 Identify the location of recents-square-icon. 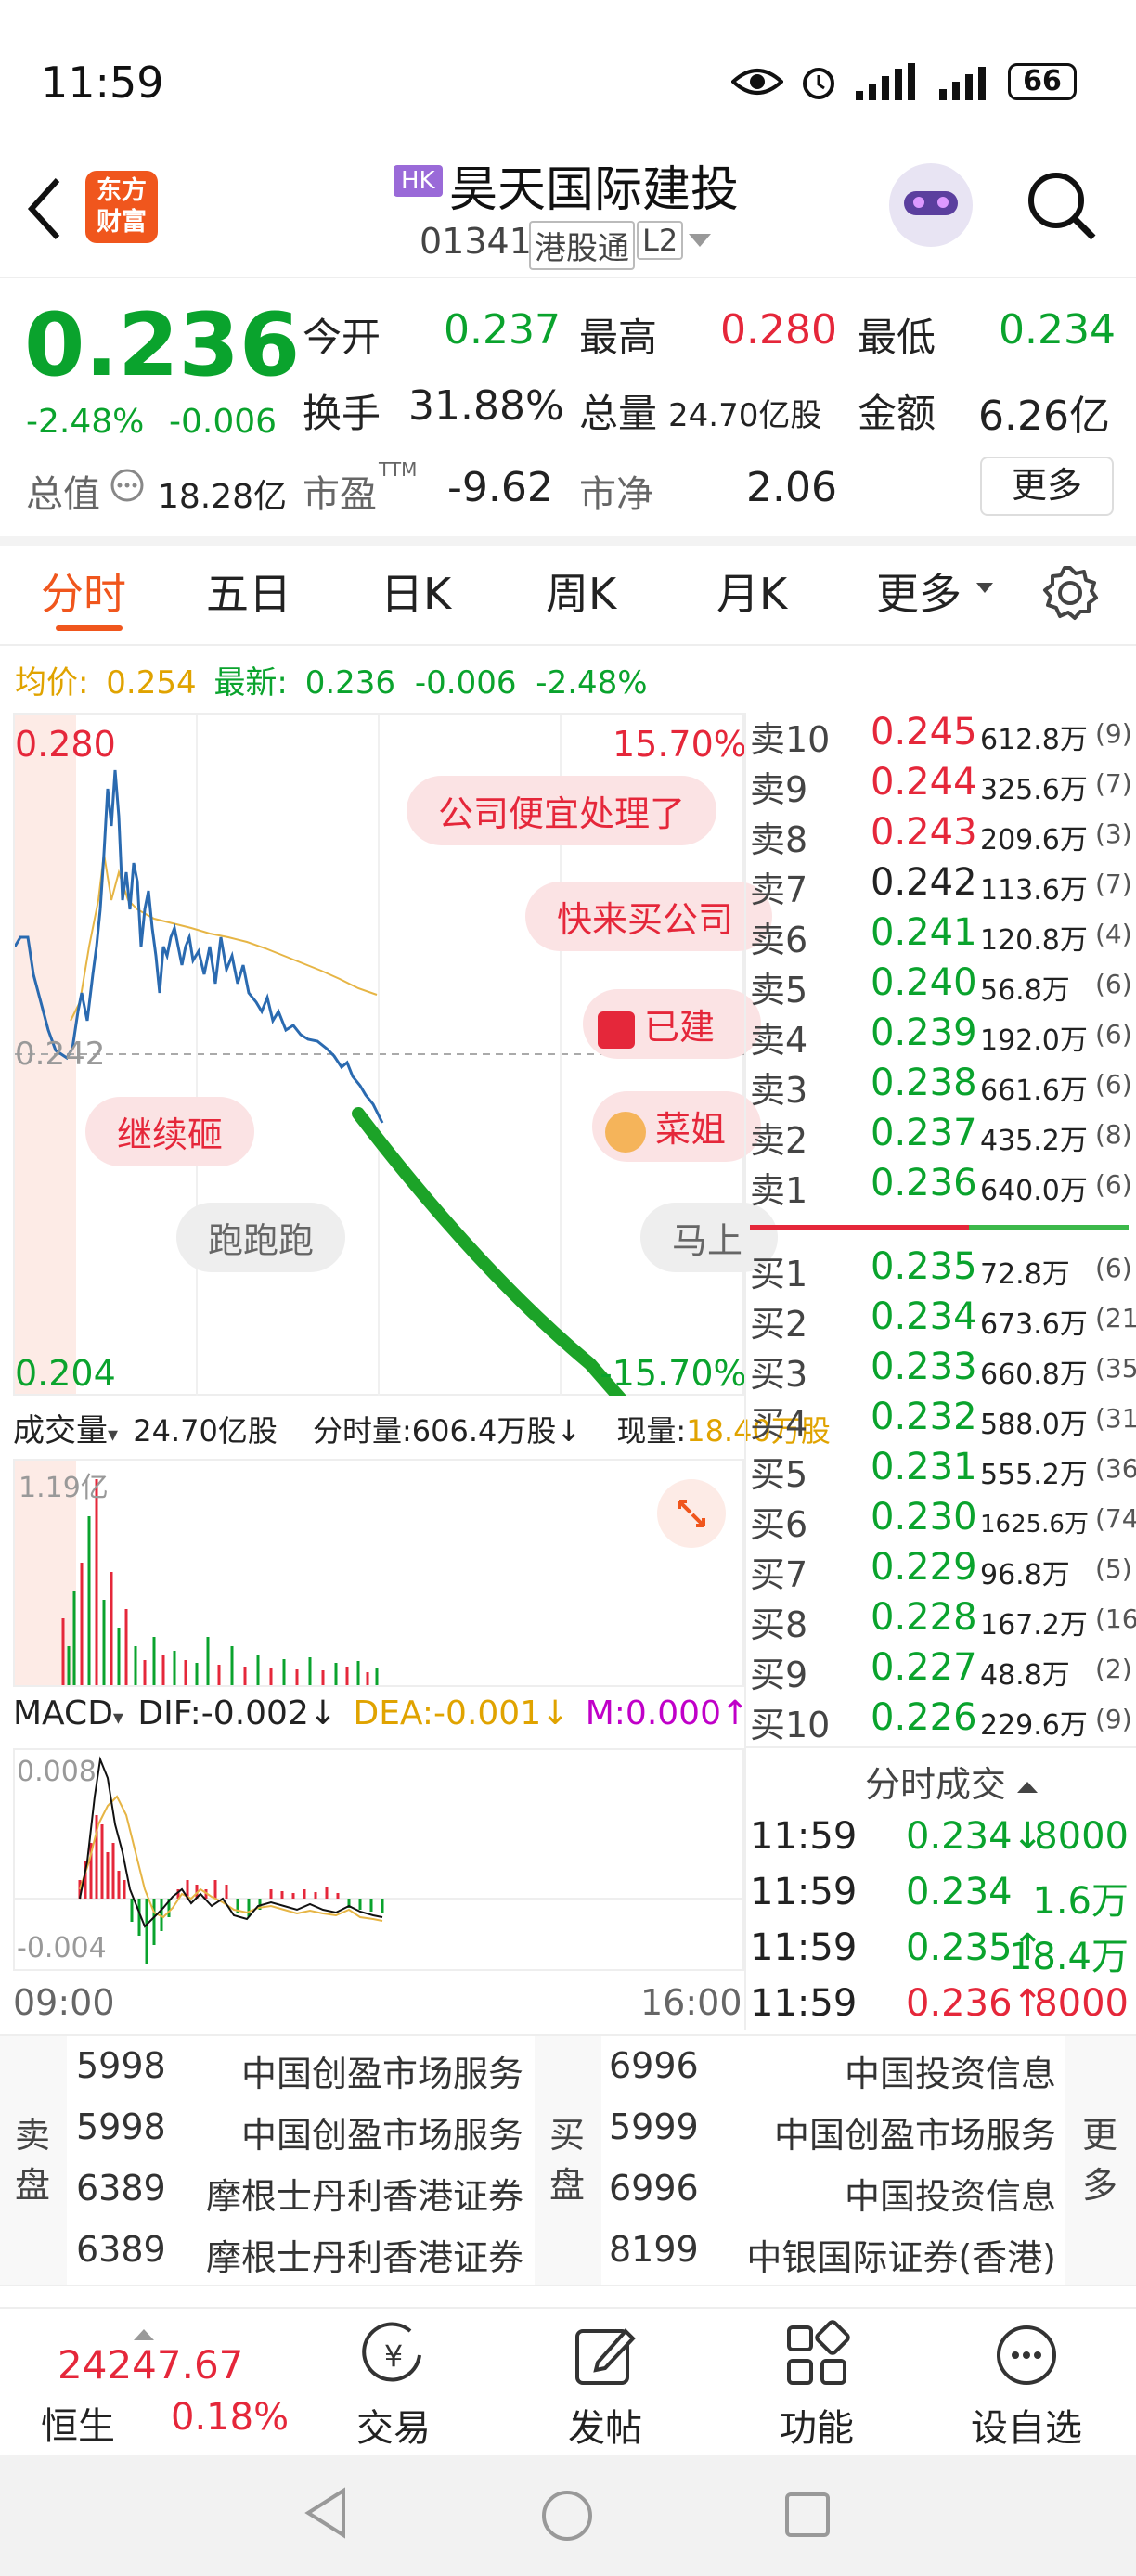
(807, 2515).